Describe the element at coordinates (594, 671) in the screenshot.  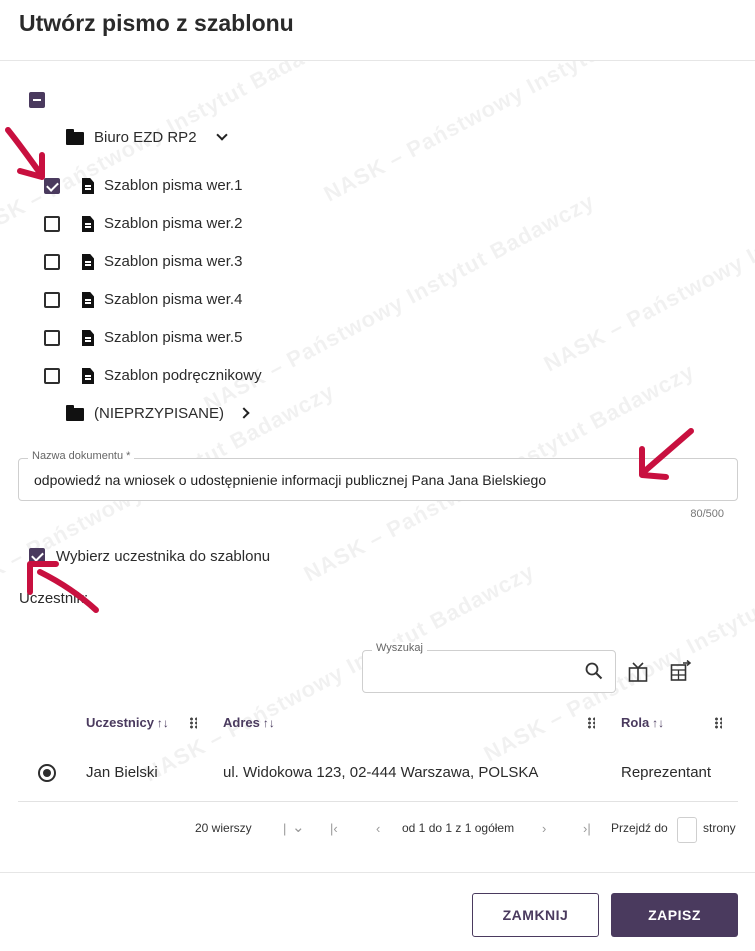
I see `search-icon` at that location.